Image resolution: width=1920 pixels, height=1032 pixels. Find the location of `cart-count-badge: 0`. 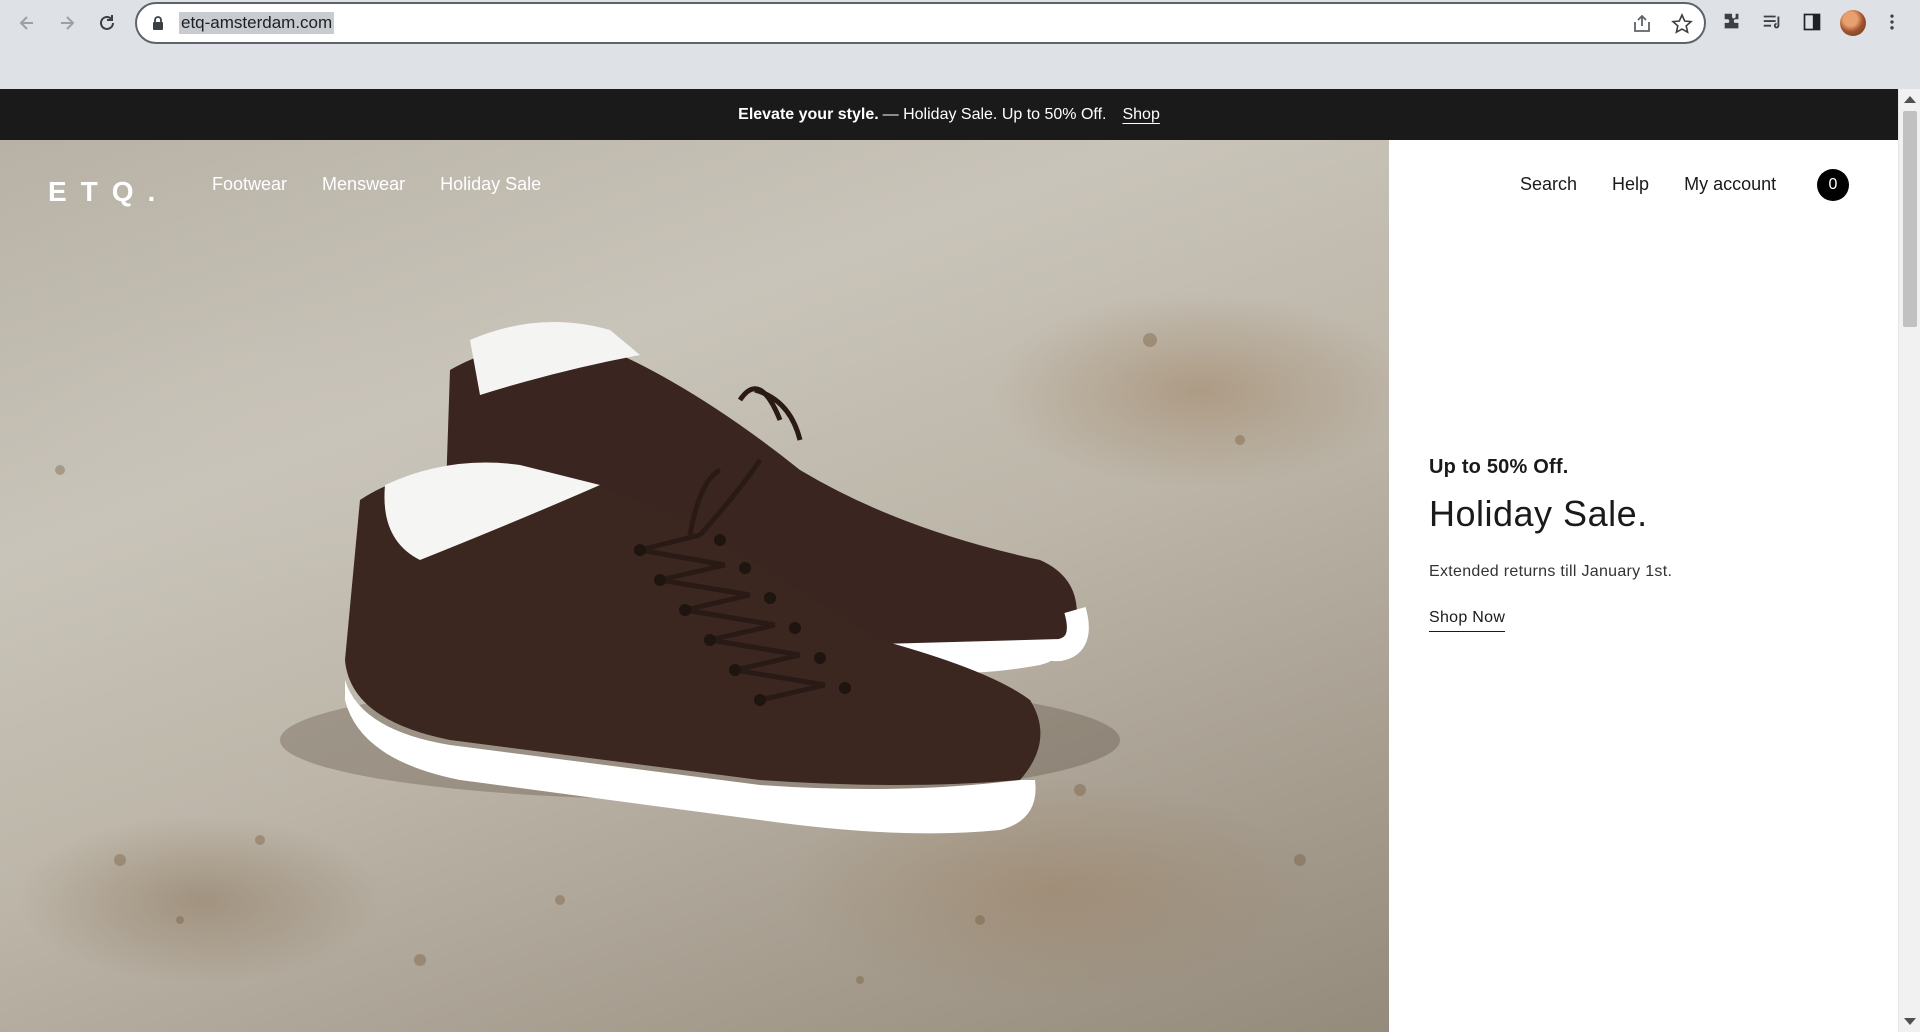

cart-count-badge: 0 is located at coordinates (1833, 185).